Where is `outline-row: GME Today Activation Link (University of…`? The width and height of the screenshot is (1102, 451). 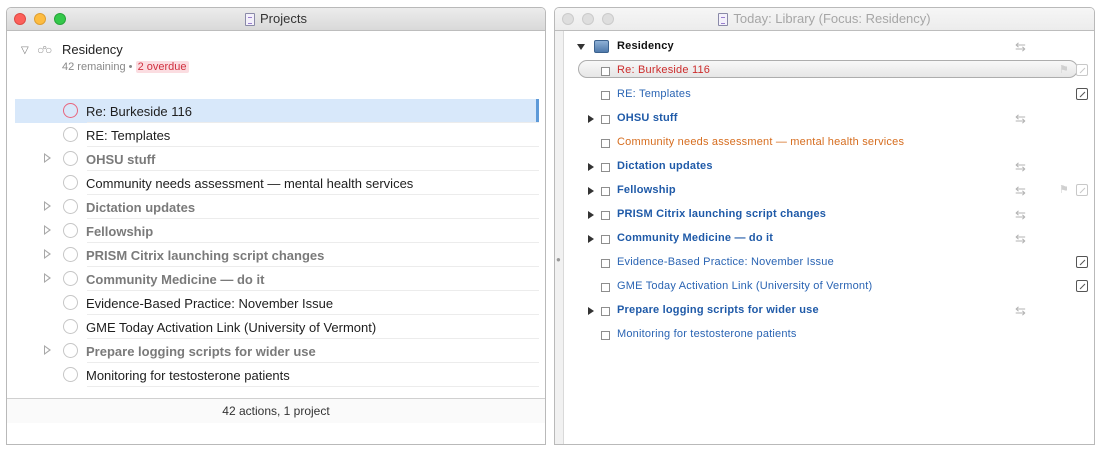
outline-row: GME Today Activation Link (University of… is located at coordinates (277, 327).